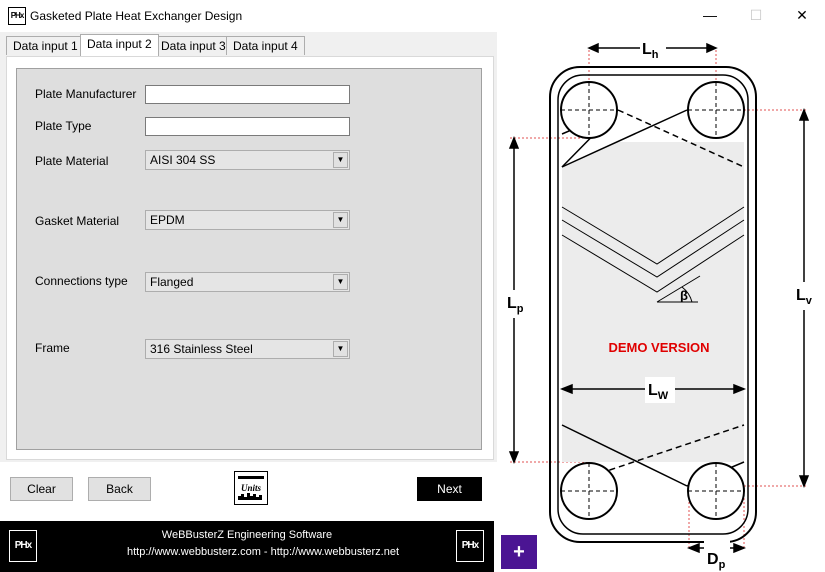 This screenshot has width=825, height=572. I want to click on gasket-material-label: Gasket Material, so click(77, 221).